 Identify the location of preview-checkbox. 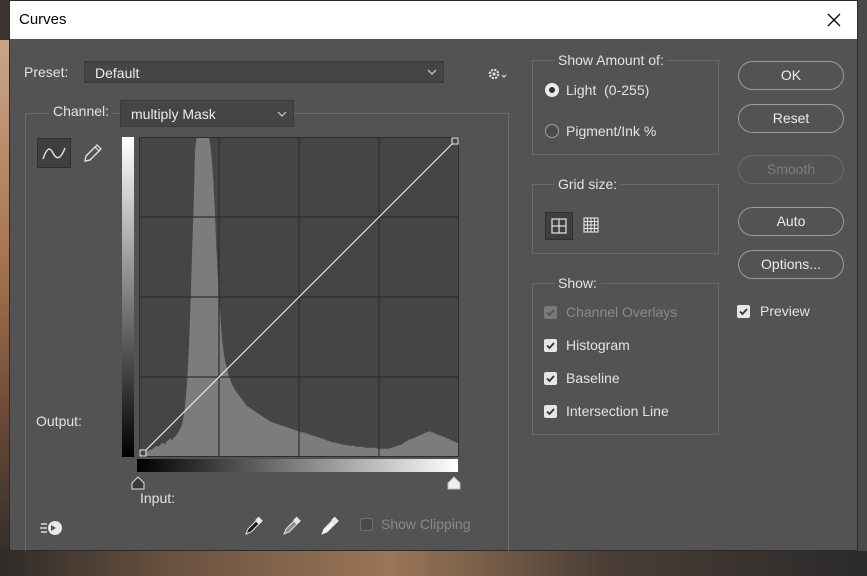
(743, 311).